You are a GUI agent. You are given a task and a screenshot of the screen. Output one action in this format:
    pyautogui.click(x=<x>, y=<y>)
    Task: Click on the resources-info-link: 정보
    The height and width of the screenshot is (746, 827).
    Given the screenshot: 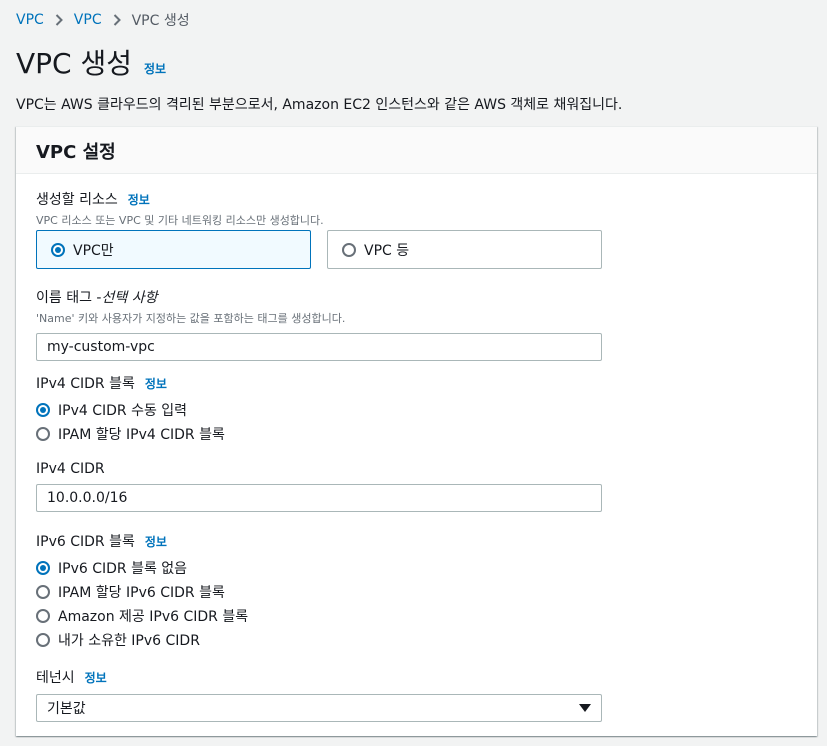 What is the action you would take?
    pyautogui.click(x=139, y=199)
    